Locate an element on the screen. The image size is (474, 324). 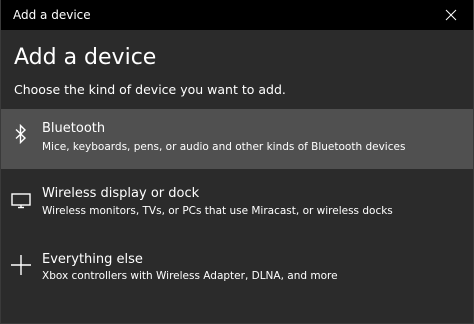
option-label: Wireless display or dock is located at coordinates (121, 193).